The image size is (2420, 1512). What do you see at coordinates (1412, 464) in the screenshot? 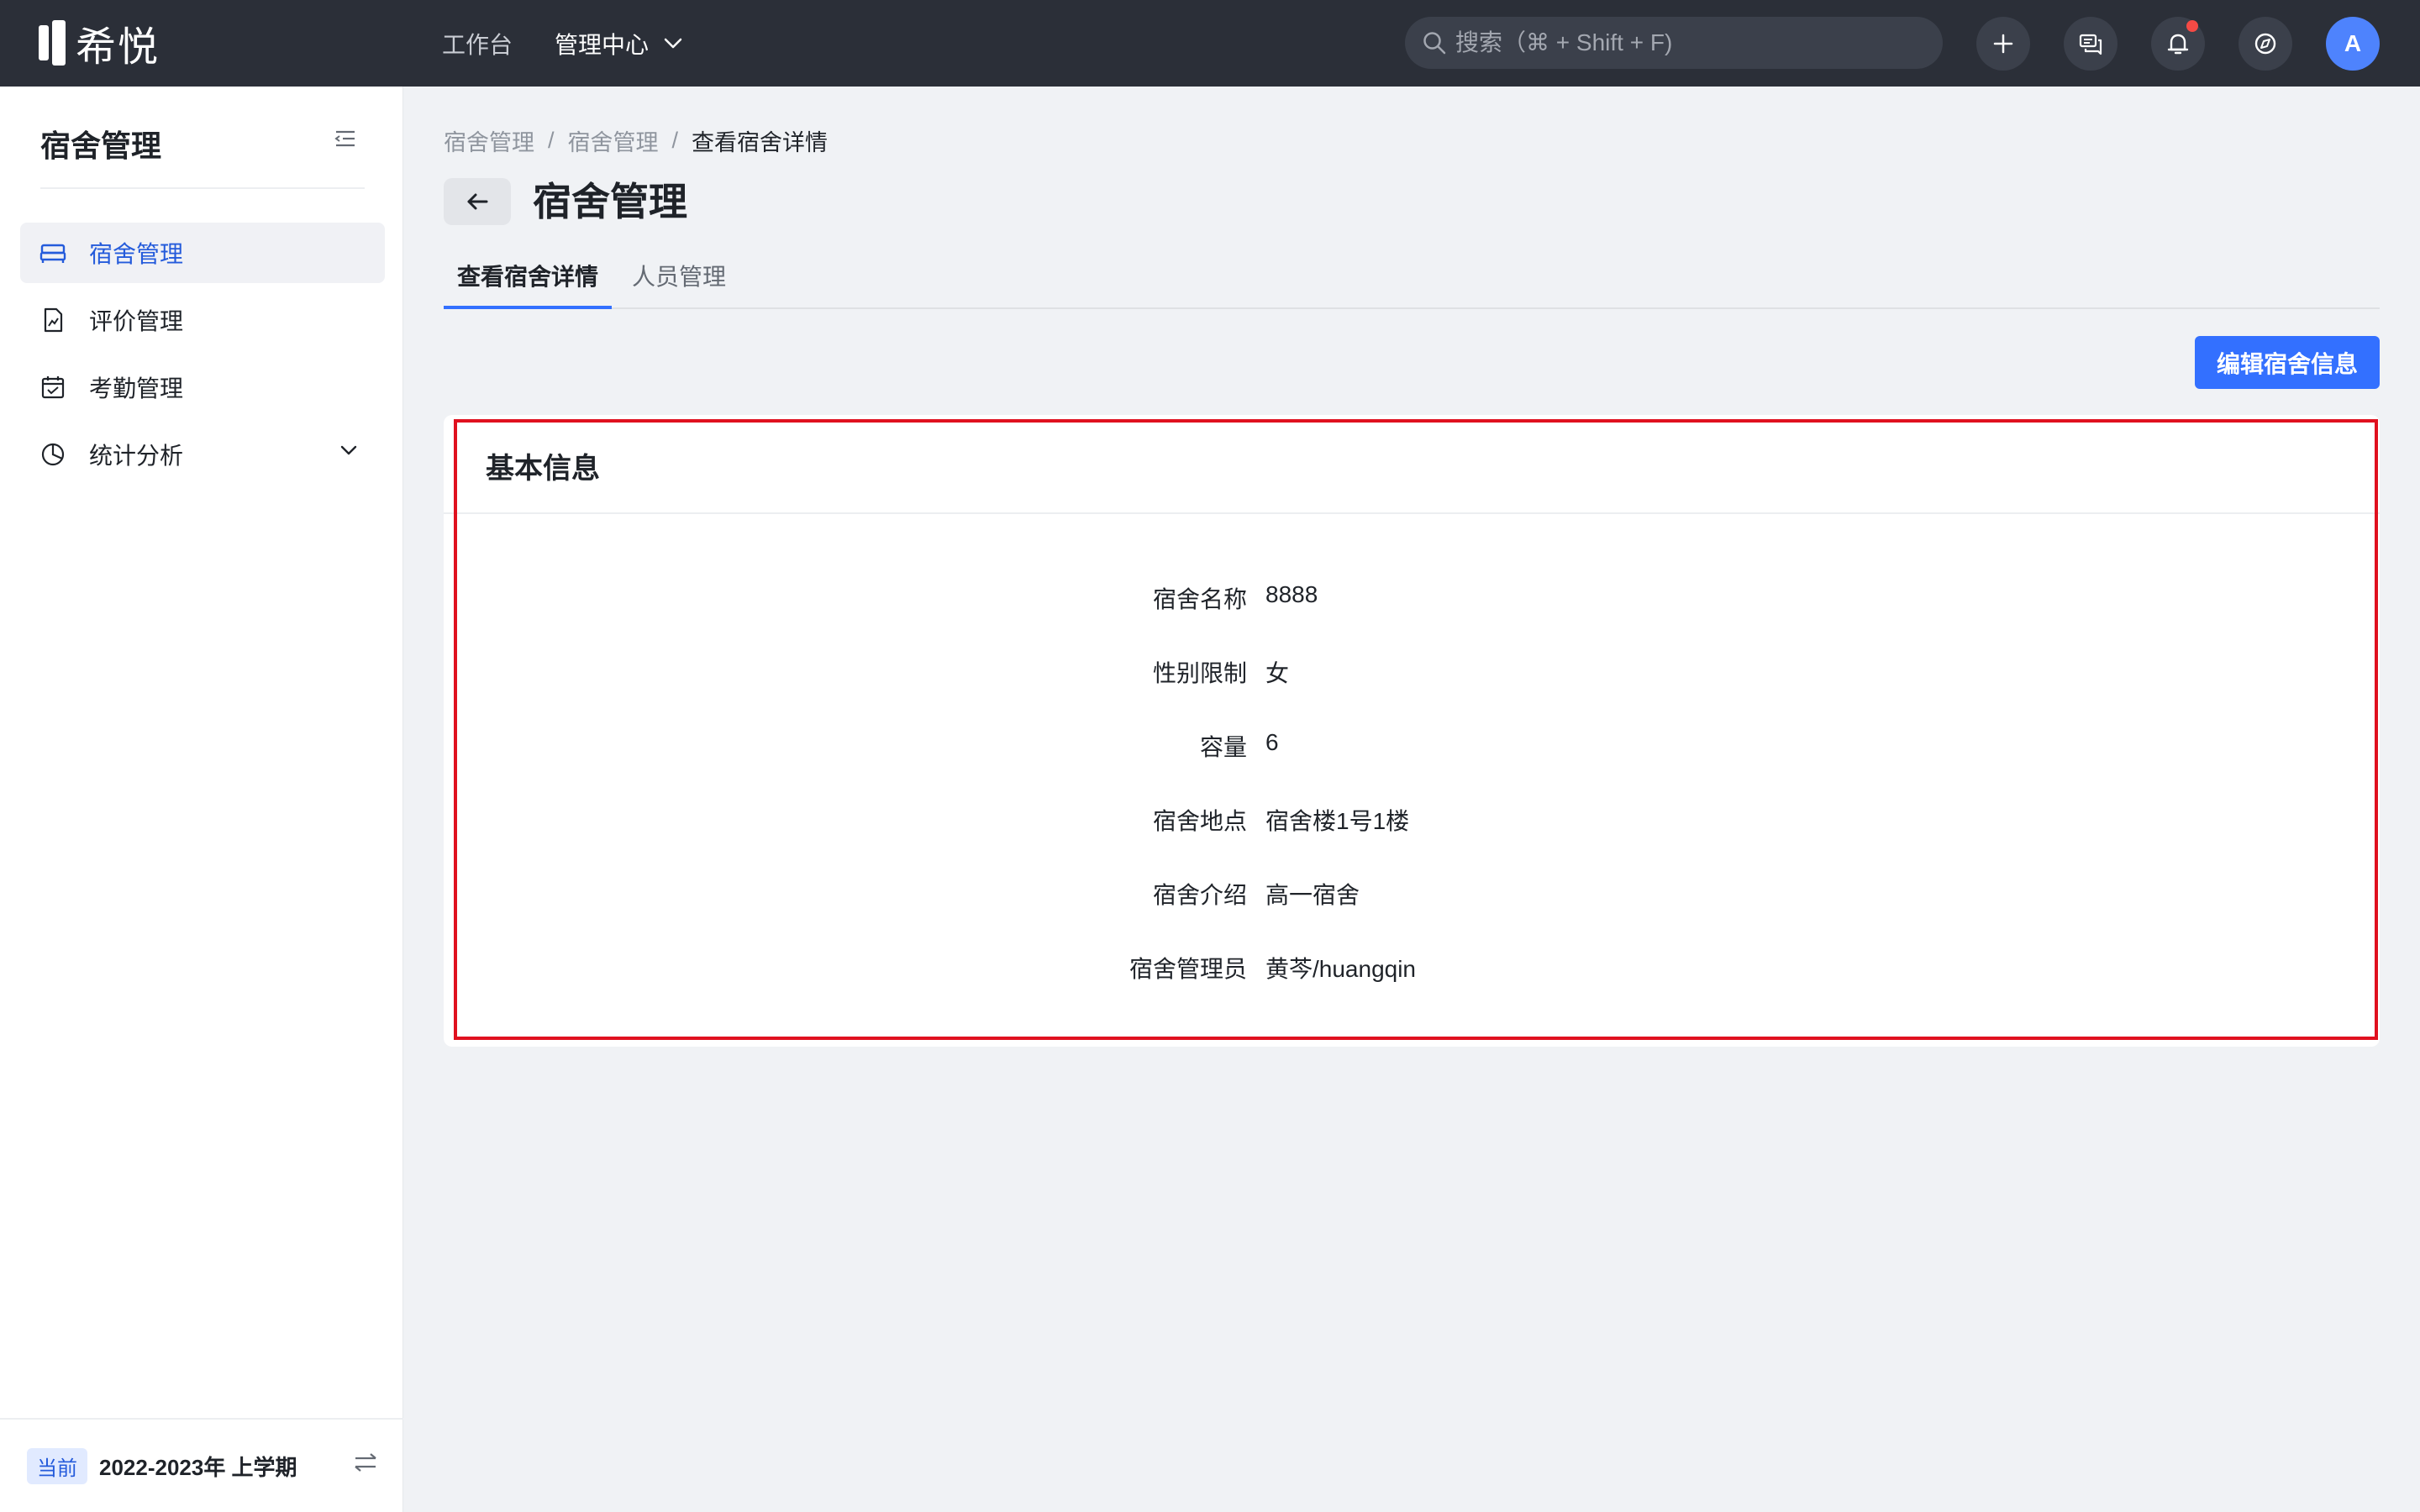
I see `card-header: 基本信息` at bounding box center [1412, 464].